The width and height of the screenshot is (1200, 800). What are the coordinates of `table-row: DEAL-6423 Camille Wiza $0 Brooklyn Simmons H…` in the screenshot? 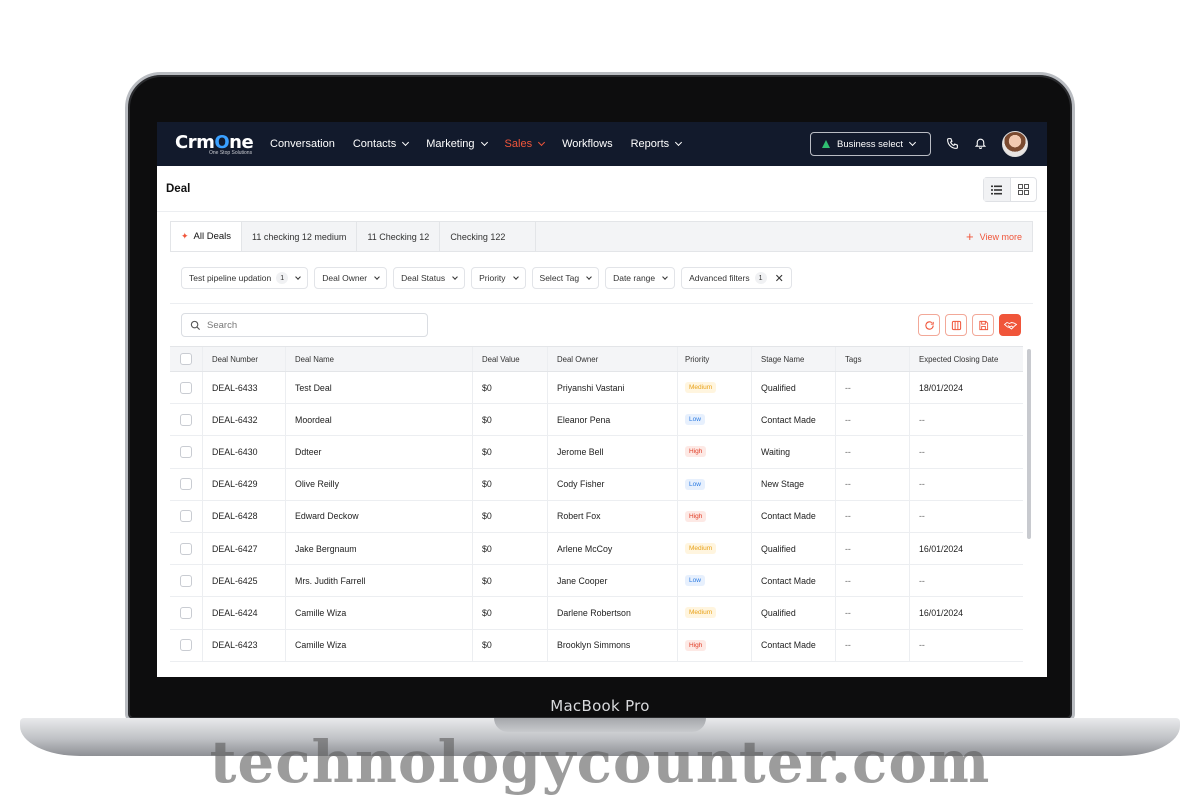 It's located at (596, 645).